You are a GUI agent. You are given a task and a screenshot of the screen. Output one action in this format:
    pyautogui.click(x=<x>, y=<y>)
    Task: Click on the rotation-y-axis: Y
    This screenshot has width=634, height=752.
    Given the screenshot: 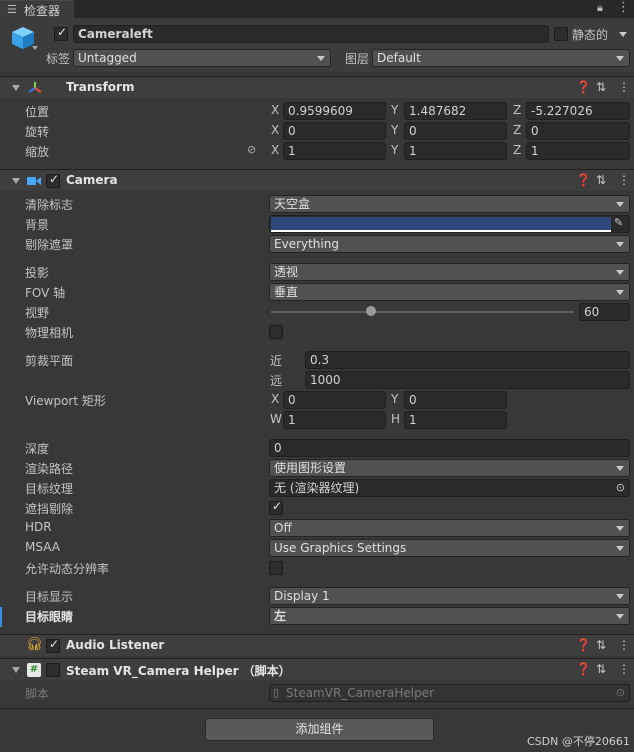 What is the action you would take?
    pyautogui.click(x=394, y=130)
    